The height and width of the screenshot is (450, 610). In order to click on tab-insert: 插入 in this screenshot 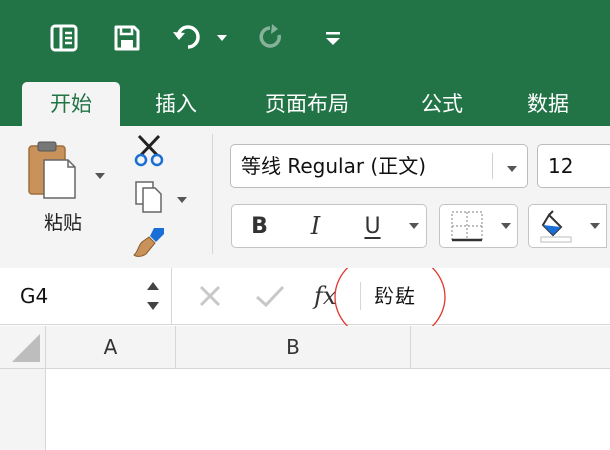, I will do `click(176, 104)`.